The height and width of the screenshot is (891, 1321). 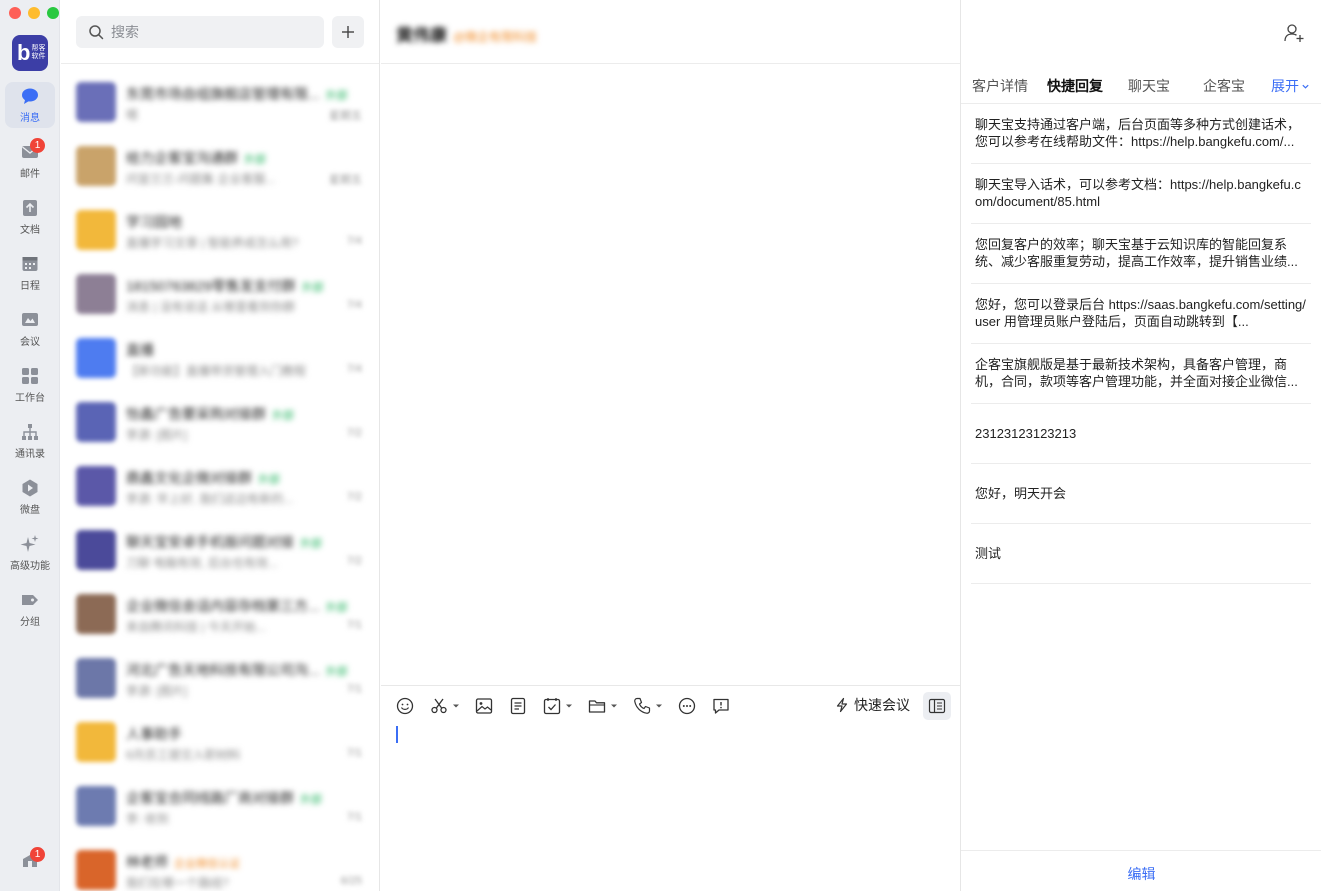 I want to click on nav-item-5: 工作台, so click(x=30, y=385).